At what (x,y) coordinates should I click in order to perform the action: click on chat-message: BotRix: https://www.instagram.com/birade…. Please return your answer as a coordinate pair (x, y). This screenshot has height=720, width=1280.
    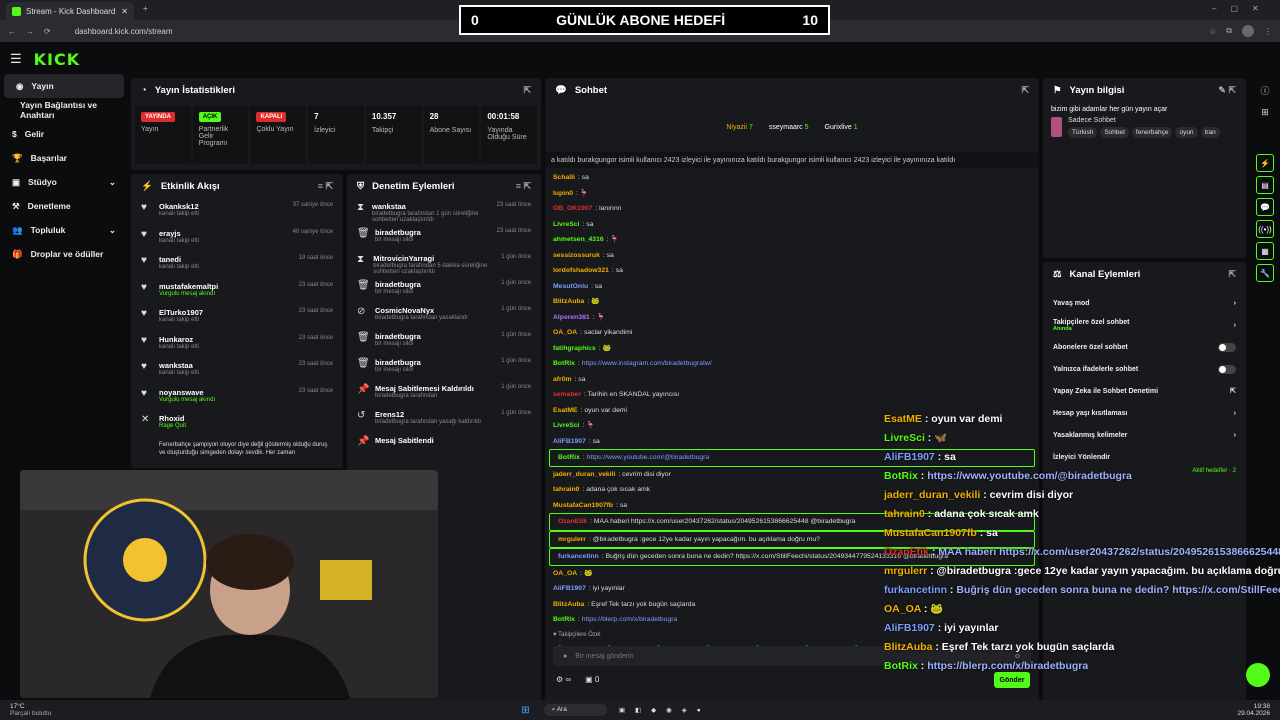
    Looking at the image, I should click on (792, 364).